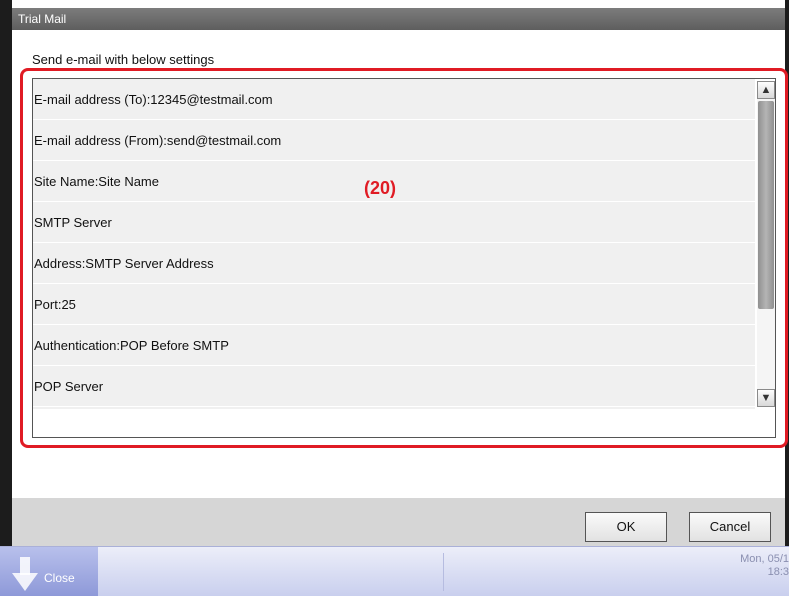 The image size is (789, 596). Describe the element at coordinates (443, 572) in the screenshot. I see `taskbar-divider` at that location.